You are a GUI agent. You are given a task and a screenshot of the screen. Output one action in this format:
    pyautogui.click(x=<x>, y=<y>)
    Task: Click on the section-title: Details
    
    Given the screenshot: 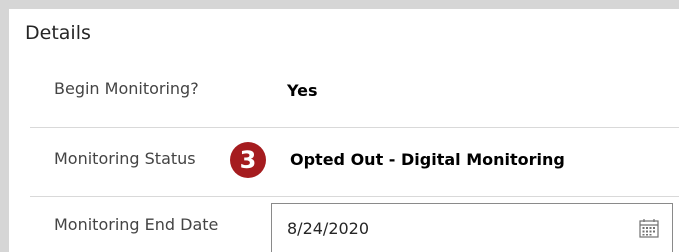 What is the action you would take?
    pyautogui.click(x=58, y=33)
    